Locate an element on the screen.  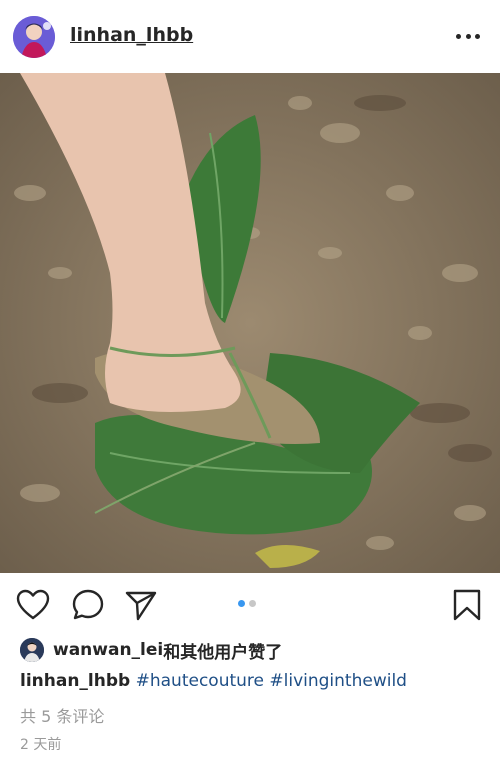
carousel-indicator is located at coordinates (247, 603).